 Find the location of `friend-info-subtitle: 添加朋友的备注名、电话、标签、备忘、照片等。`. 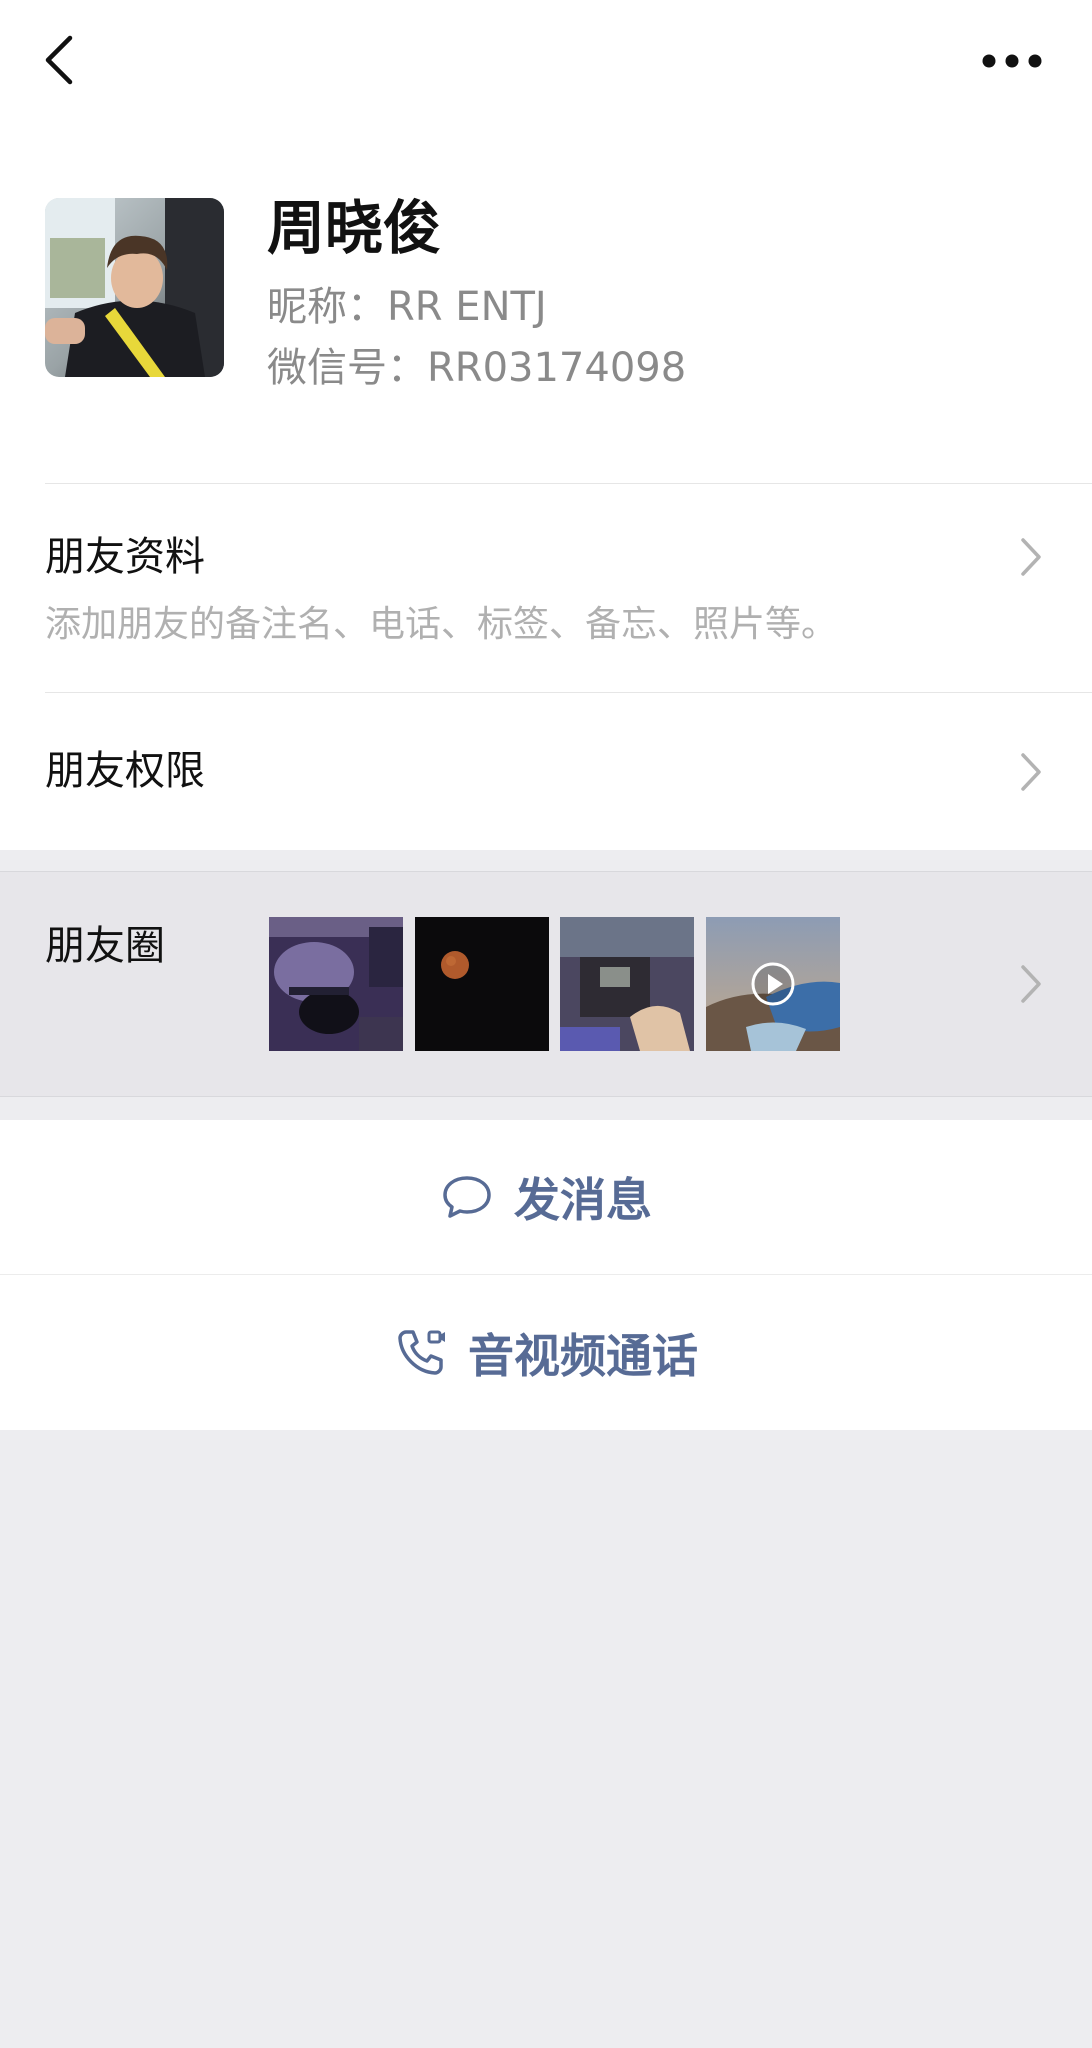

friend-info-subtitle: 添加朋友的备注名、电话、标签、备忘、照片等。 is located at coordinates (441, 624).